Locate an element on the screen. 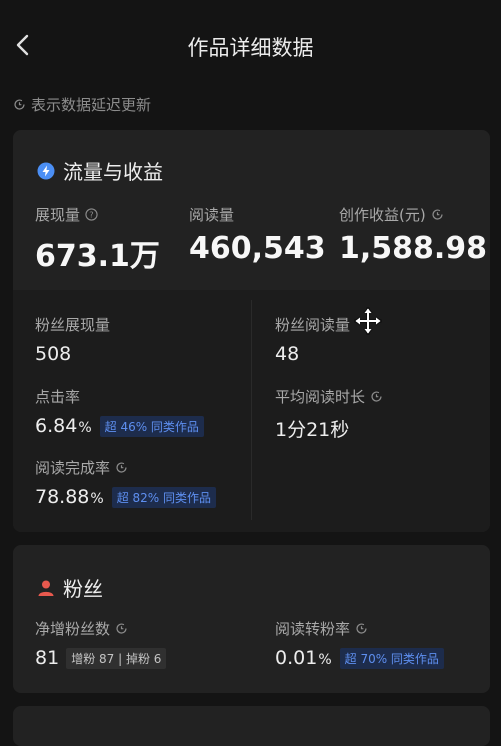  reads-label: 阅读量 is located at coordinates (212, 215).